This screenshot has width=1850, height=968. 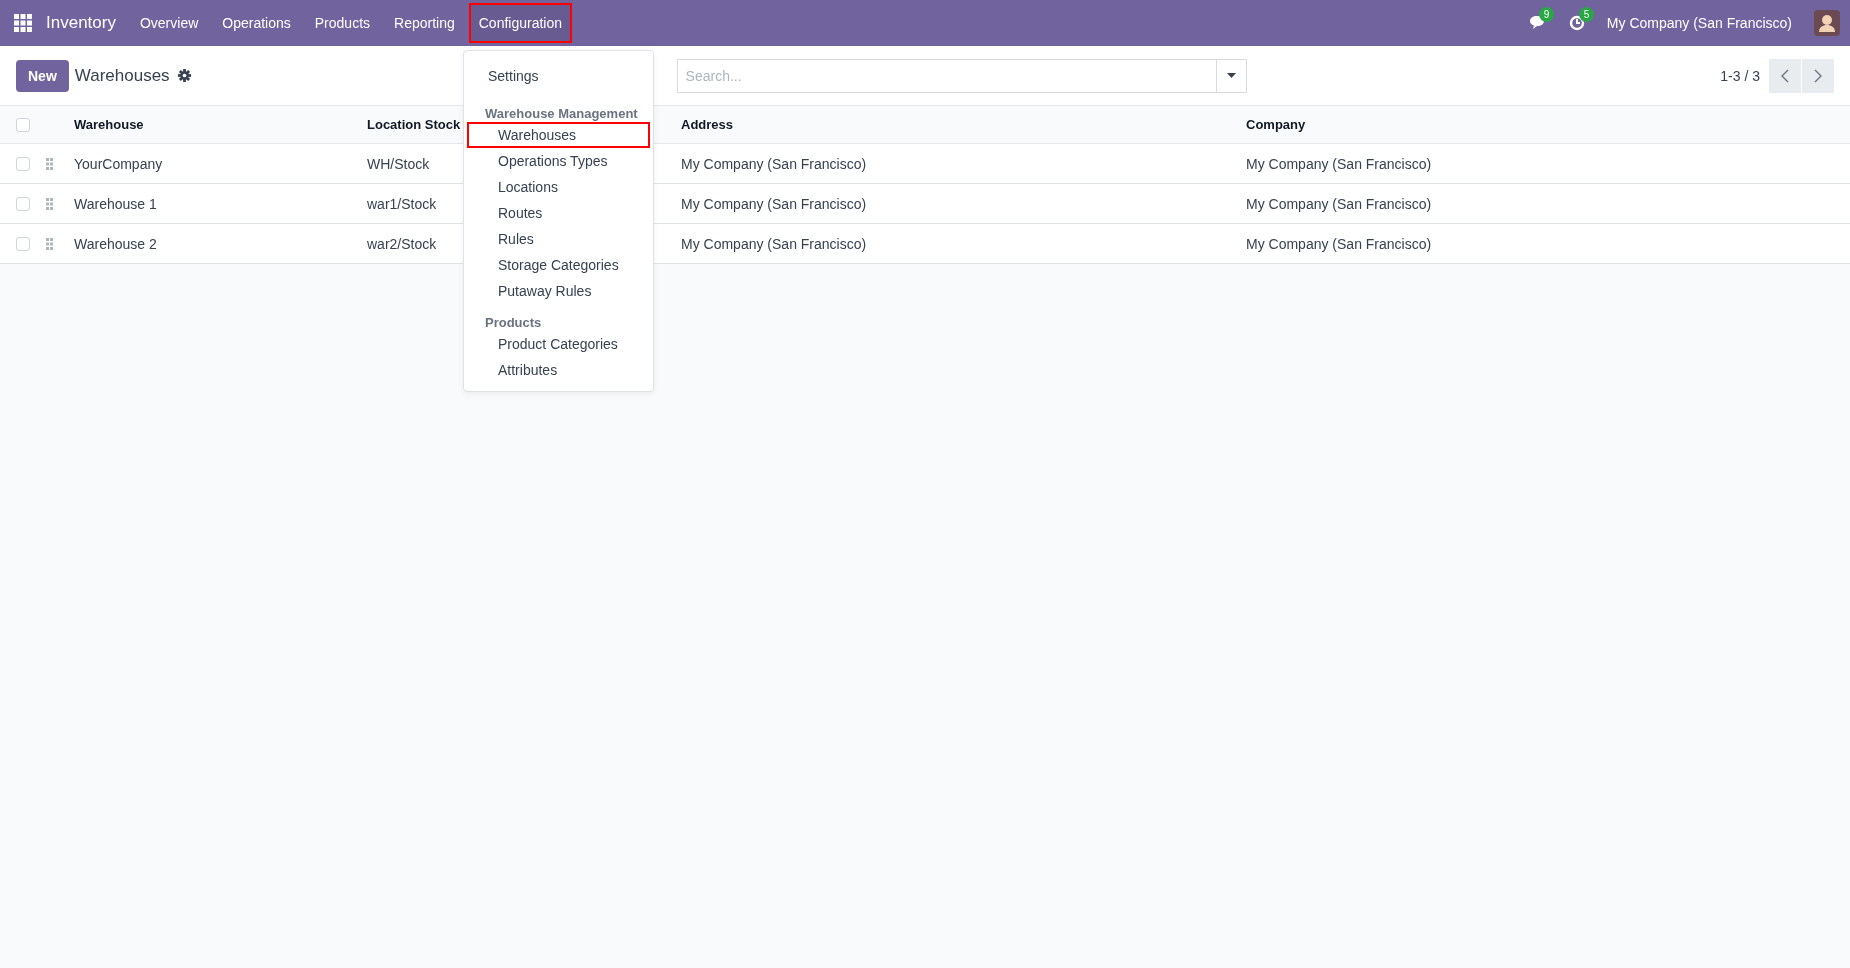 What do you see at coordinates (424, 23) in the screenshot?
I see `nav-menu-item: Reporting` at bounding box center [424, 23].